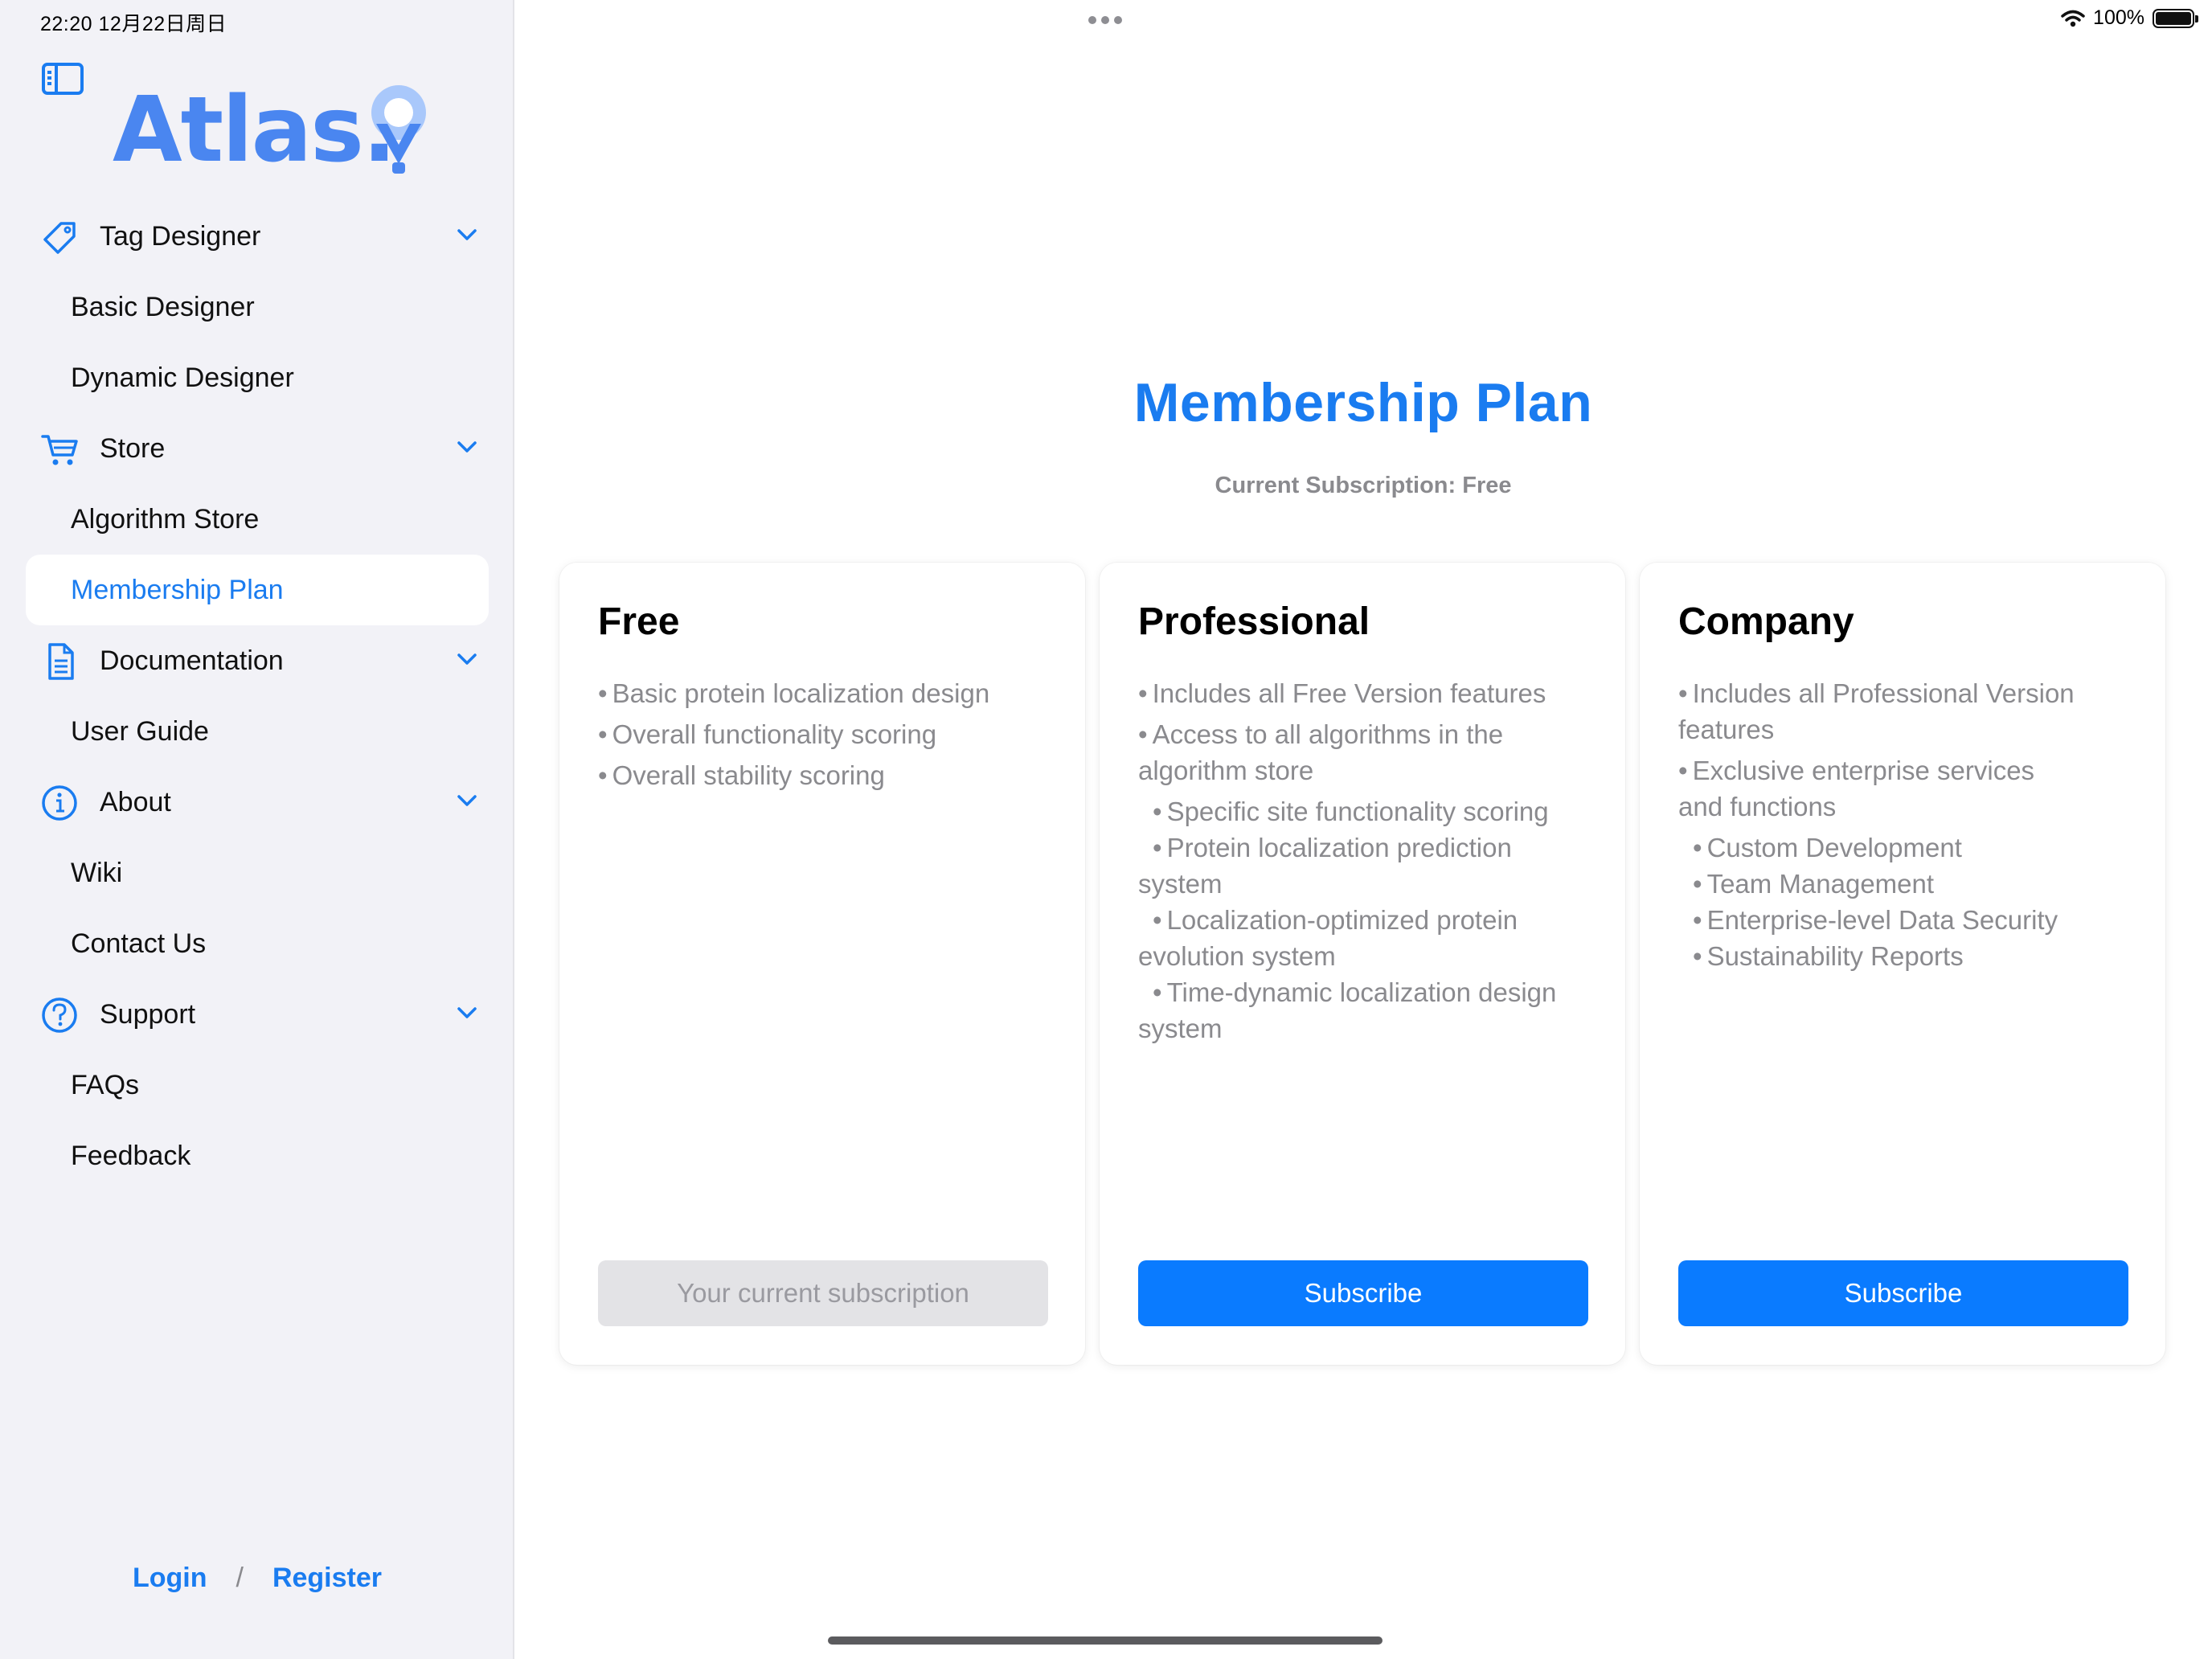 The width and height of the screenshot is (2212, 1659). What do you see at coordinates (1342, 693) in the screenshot?
I see `plan-feature: • Includes all Free Version features` at bounding box center [1342, 693].